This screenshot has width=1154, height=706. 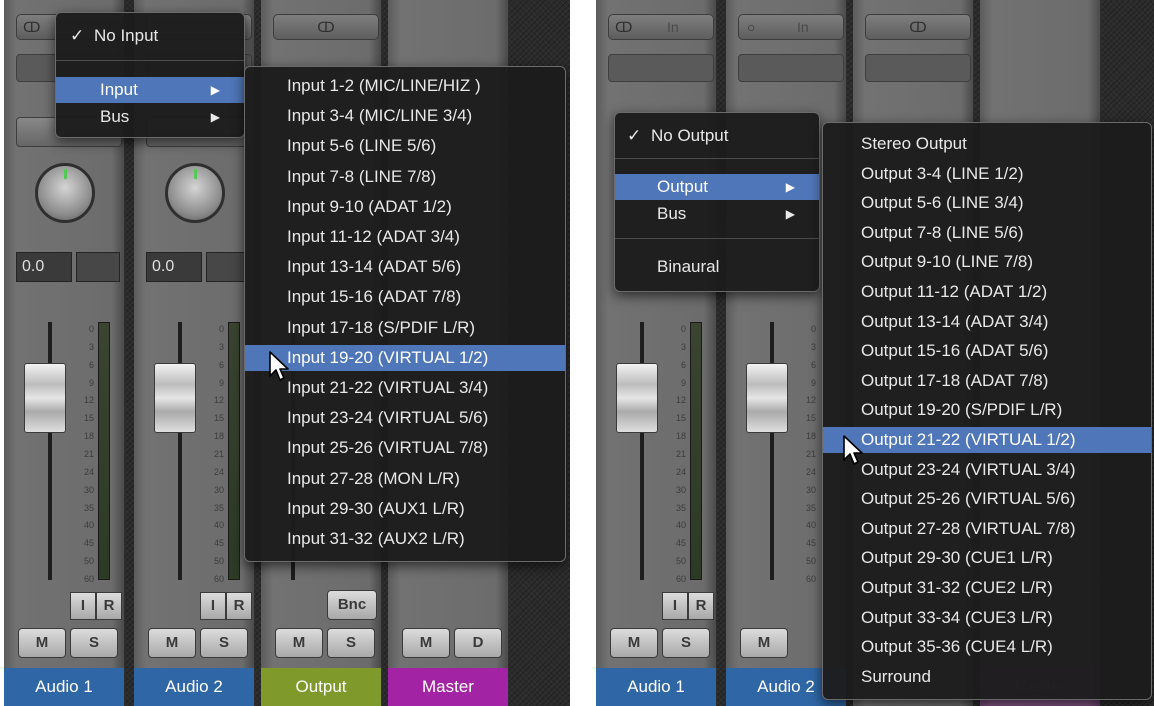 I want to click on meter-scale-label: 40, so click(x=680, y=525).